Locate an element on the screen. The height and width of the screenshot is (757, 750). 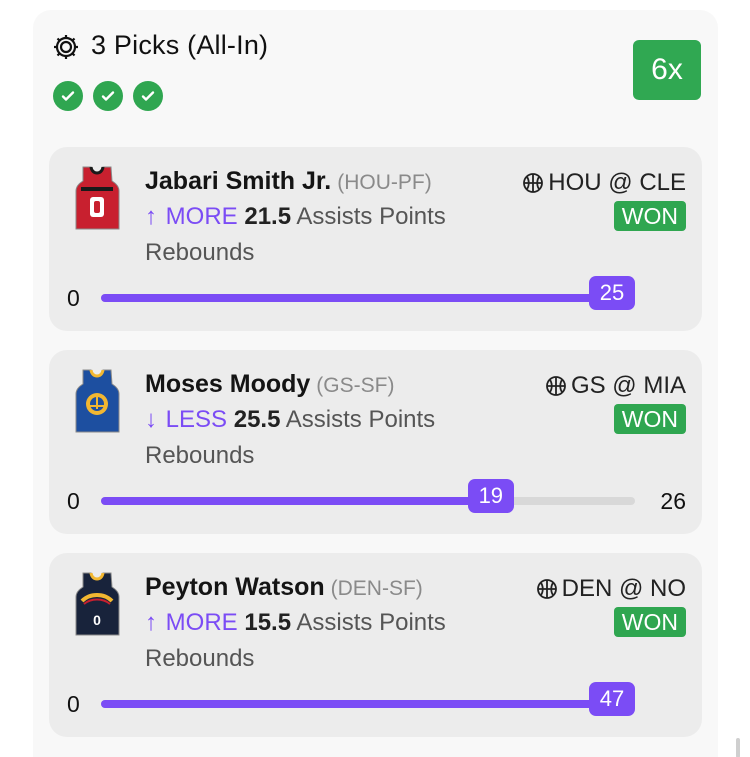
payout-multiplier-badge: 6x is located at coordinates (667, 70).